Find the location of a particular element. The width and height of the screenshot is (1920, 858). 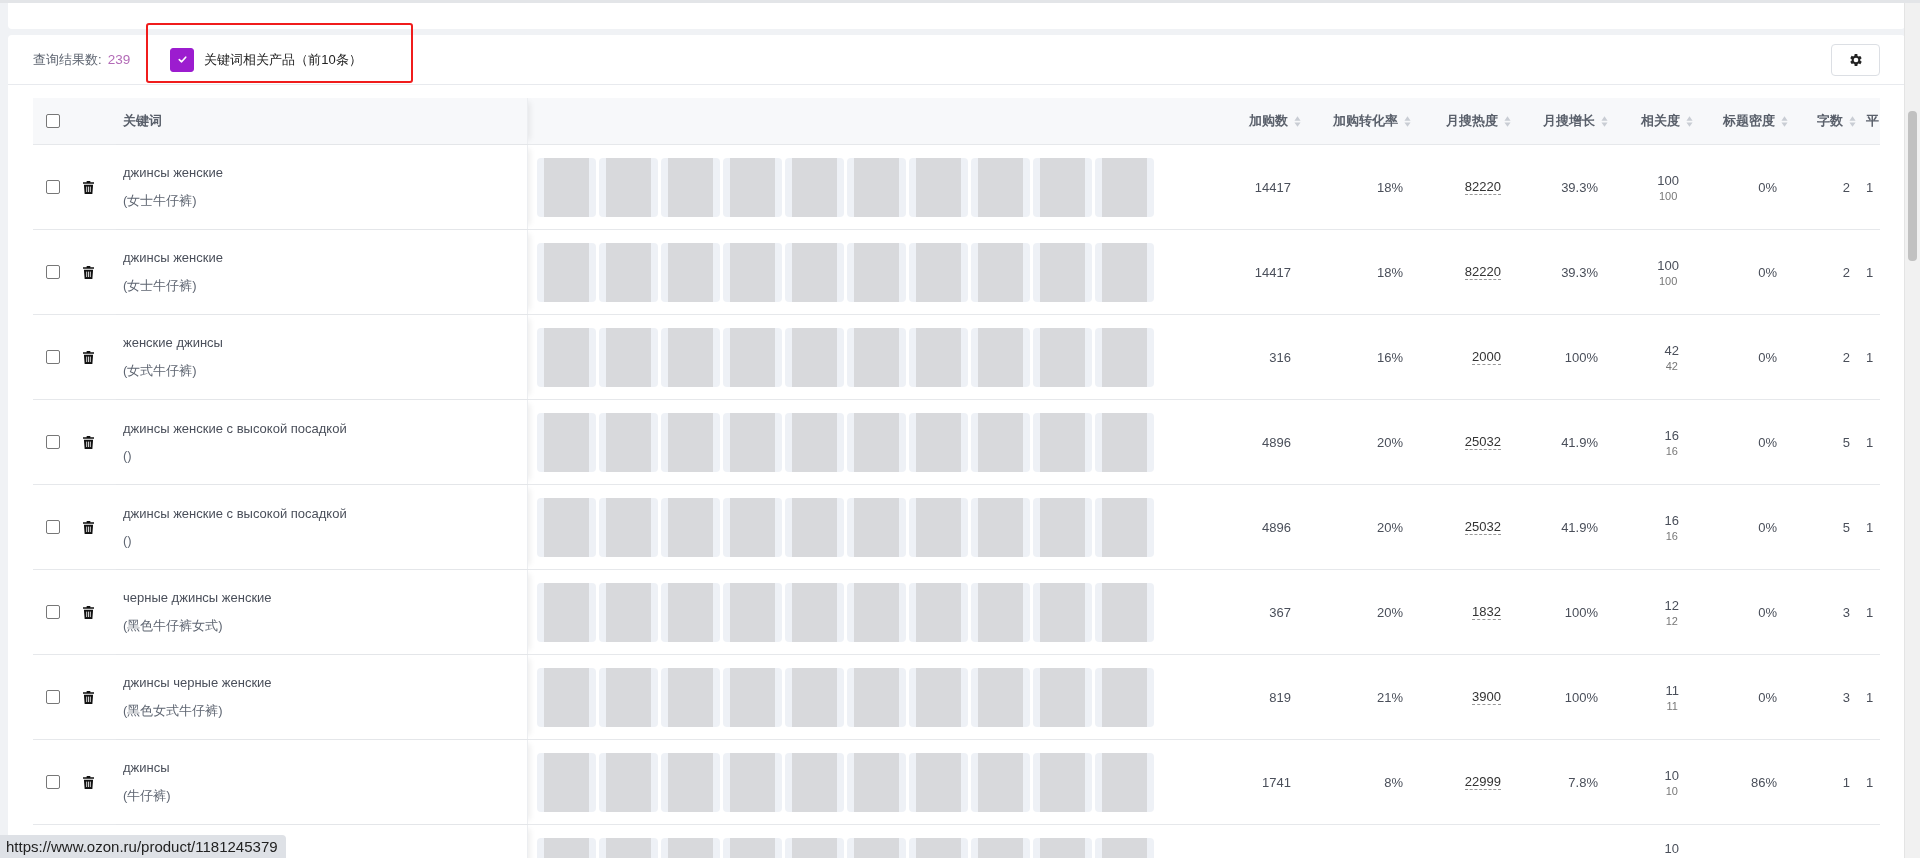

search-volume-link: 22999 is located at coordinates (1482, 782).